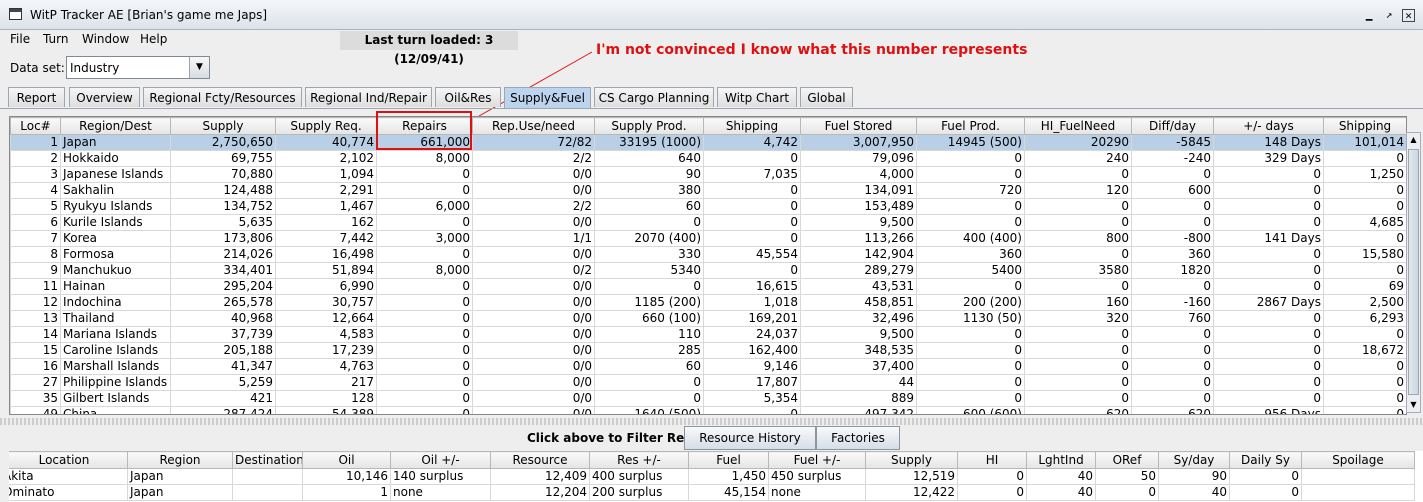 This screenshot has width=1423, height=502. What do you see at coordinates (468, 97) in the screenshot?
I see `tab-oil-res: Oil&Res` at bounding box center [468, 97].